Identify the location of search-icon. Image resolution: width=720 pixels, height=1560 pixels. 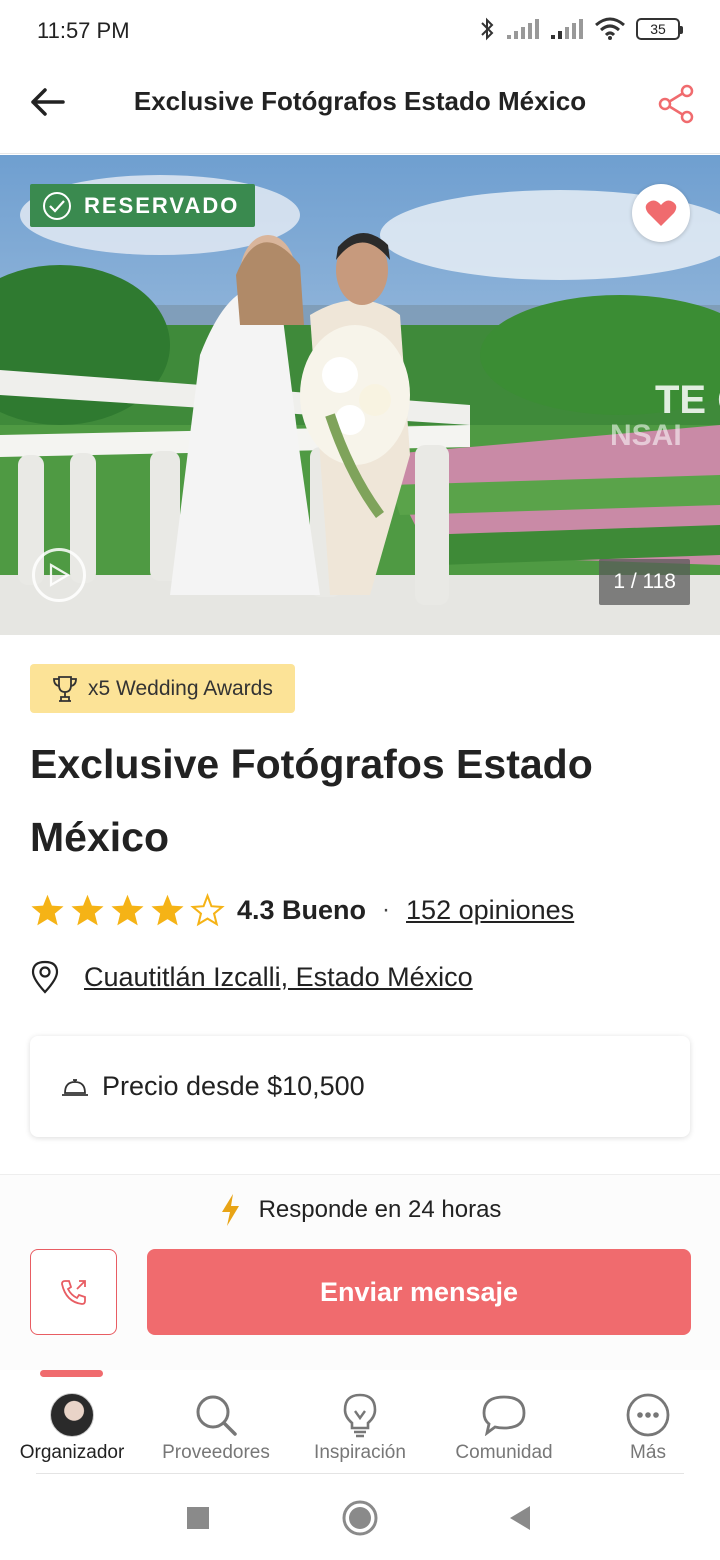
(216, 1415).